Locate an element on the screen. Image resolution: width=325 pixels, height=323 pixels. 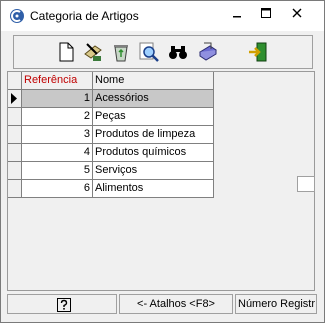
cell-referencia: 1 is located at coordinates (57, 99).